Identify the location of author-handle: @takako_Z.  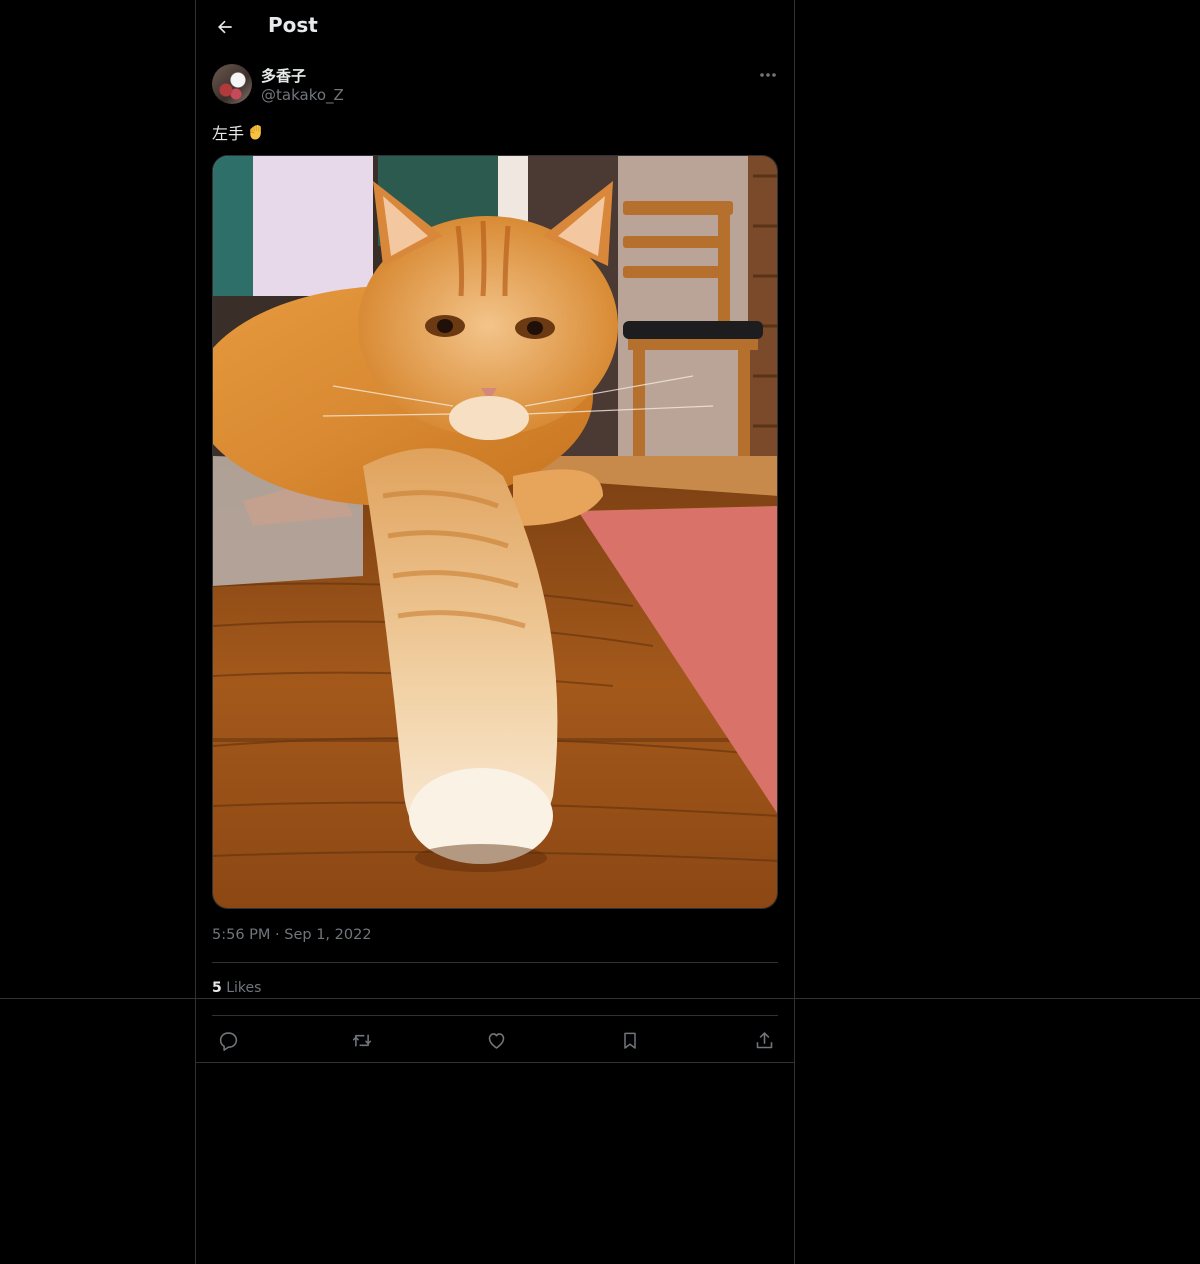
(302, 95).